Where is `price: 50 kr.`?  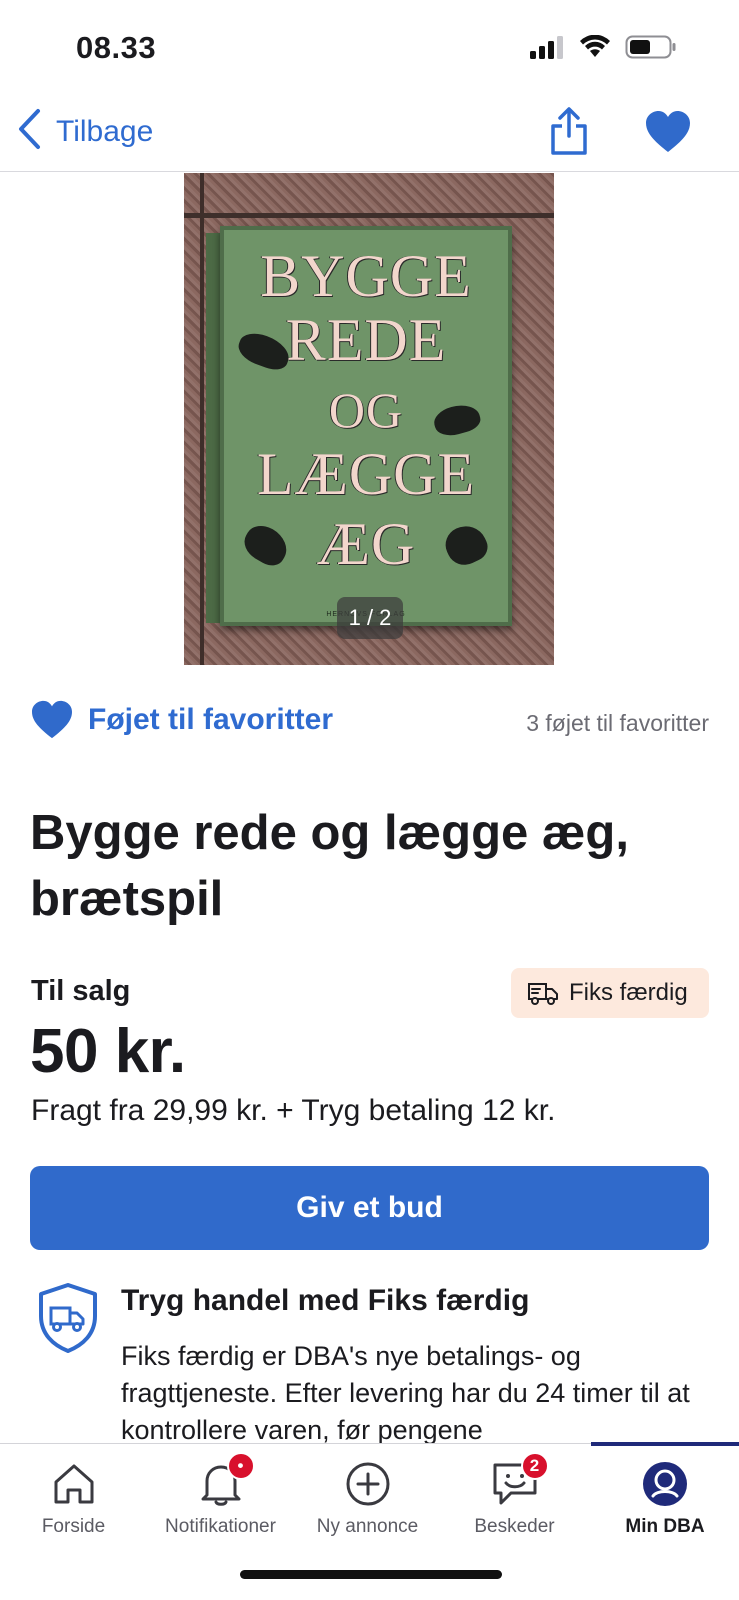 price: 50 kr. is located at coordinates (108, 1051).